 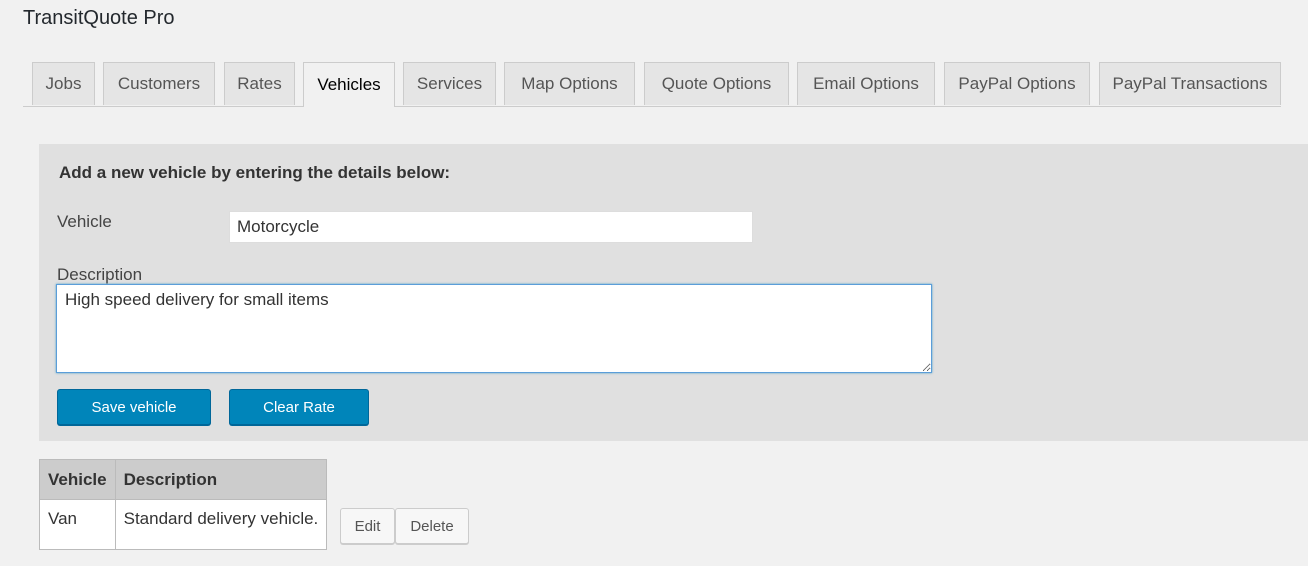 I want to click on tab-services: Services, so click(x=449, y=83).